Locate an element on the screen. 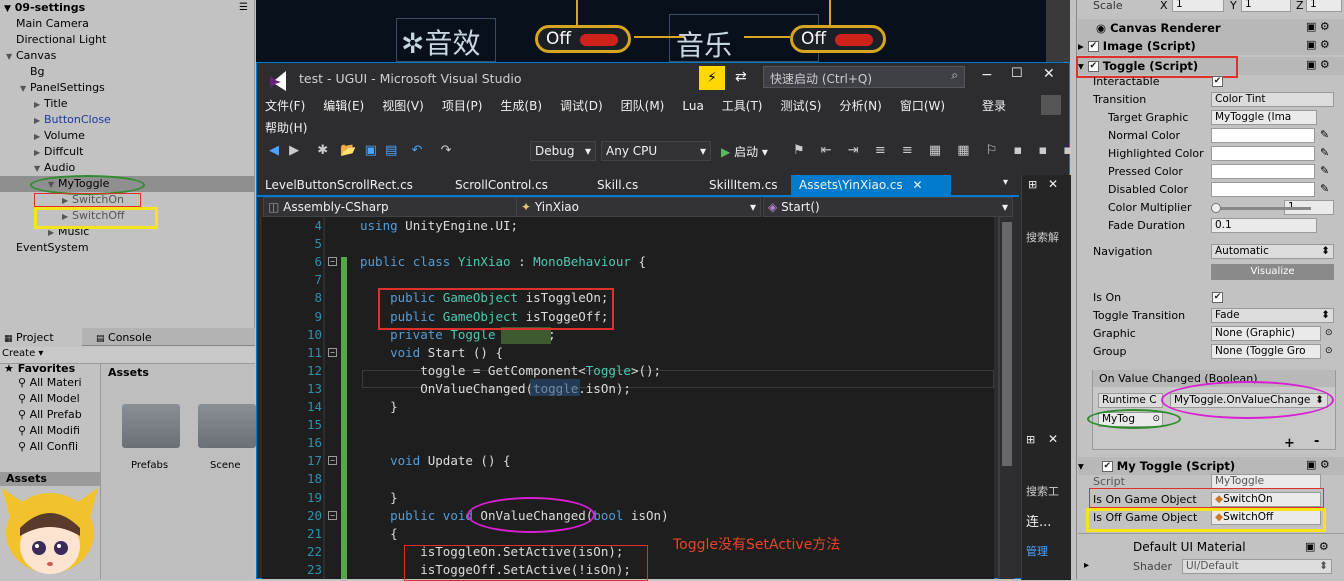  notifications-icon: ⇄ is located at coordinates (741, 77).